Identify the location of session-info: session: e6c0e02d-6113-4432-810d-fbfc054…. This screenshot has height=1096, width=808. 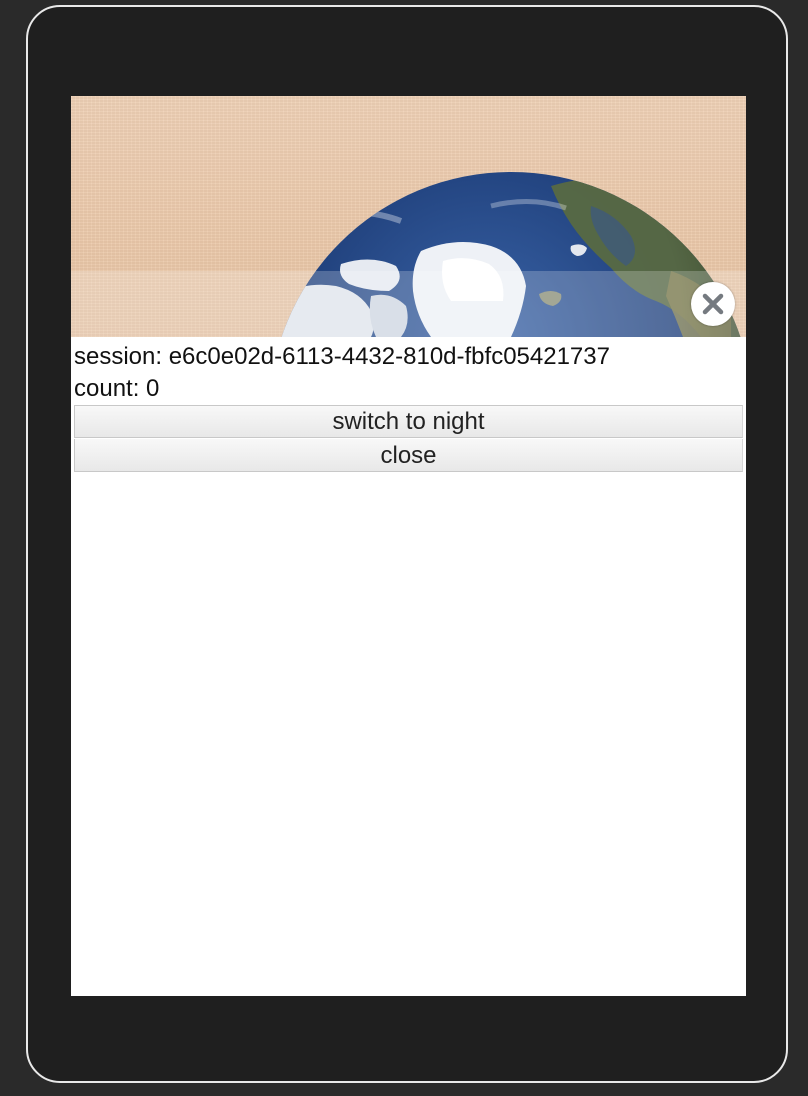
(408, 371).